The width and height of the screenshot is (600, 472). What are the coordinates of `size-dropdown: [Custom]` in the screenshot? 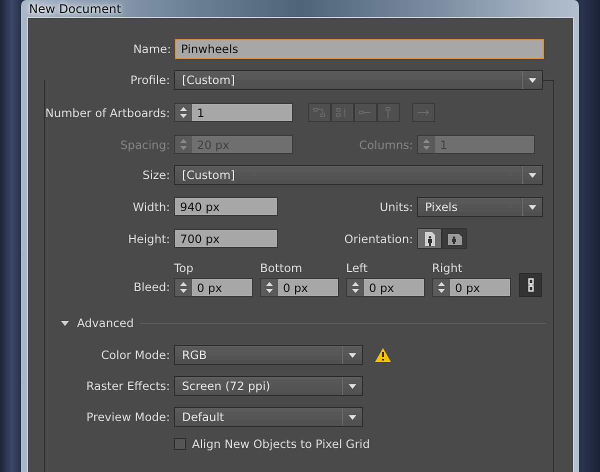 It's located at (358, 175).